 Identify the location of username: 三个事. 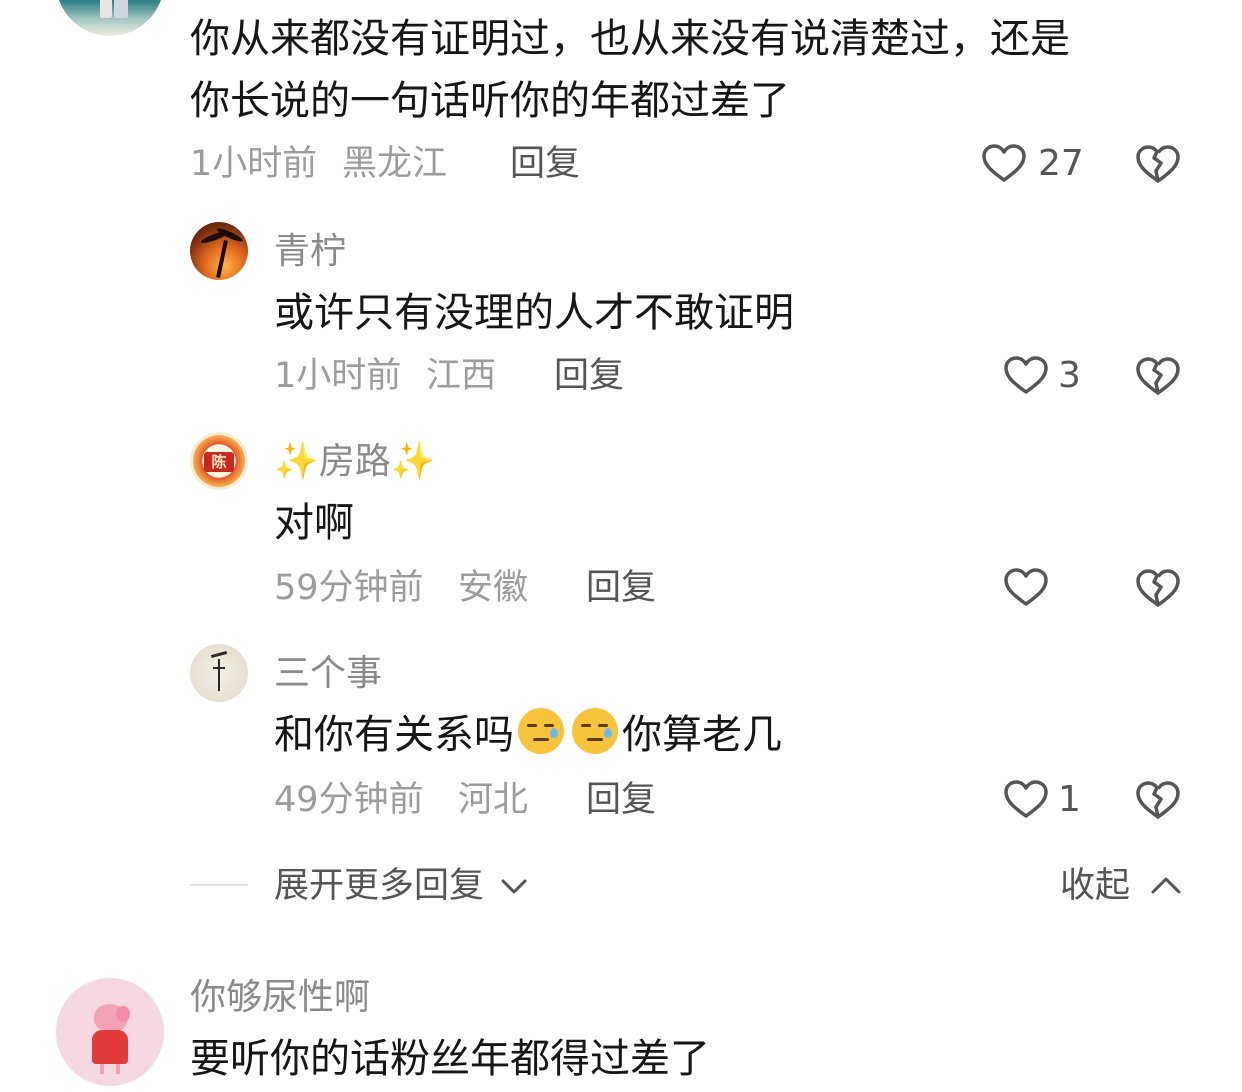
(328, 674).